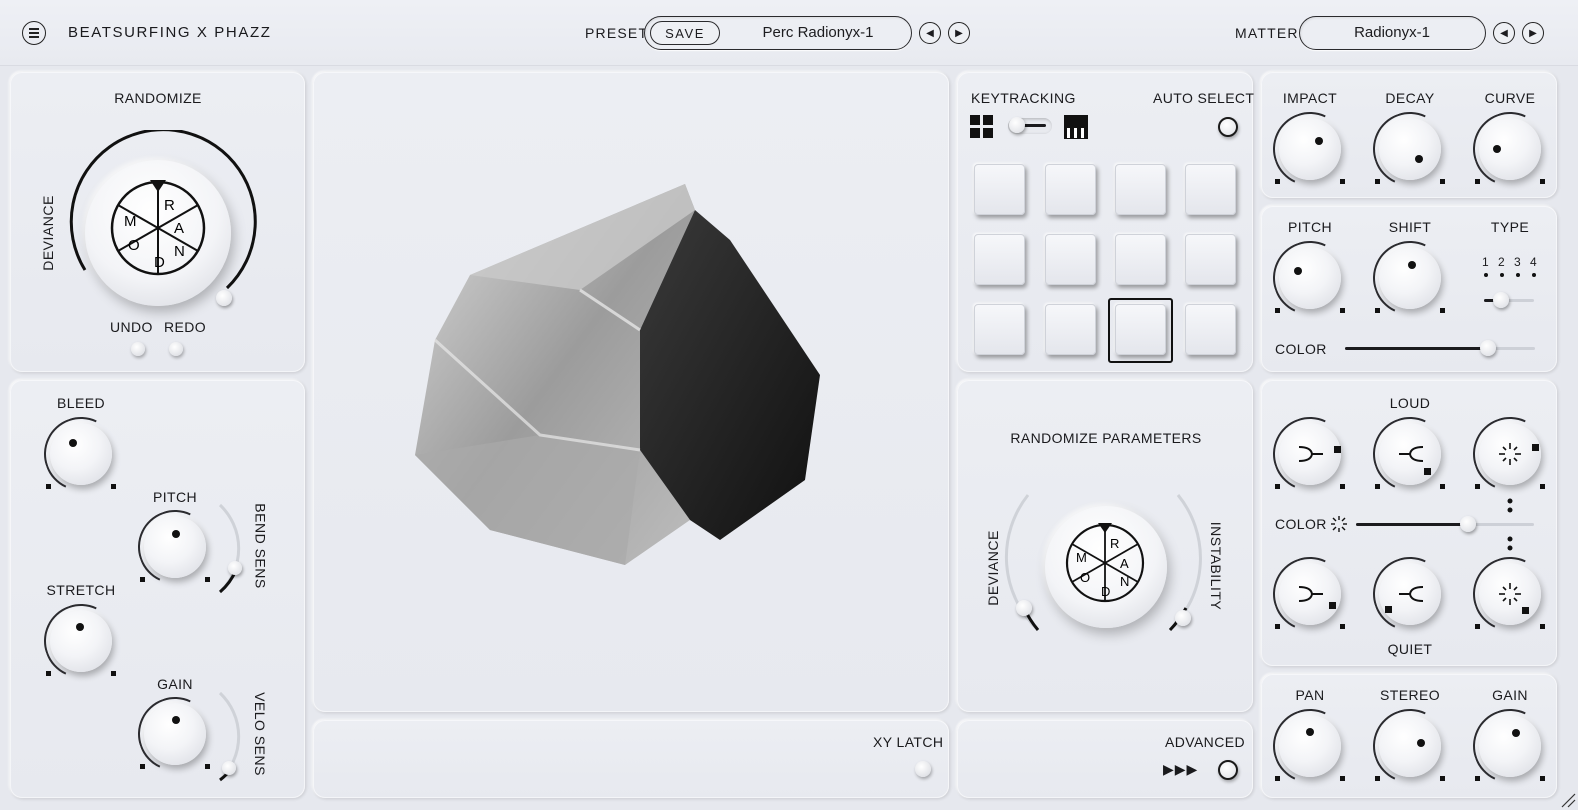 The width and height of the screenshot is (1578, 810). What do you see at coordinates (1076, 127) in the screenshot?
I see `piano-icon` at bounding box center [1076, 127].